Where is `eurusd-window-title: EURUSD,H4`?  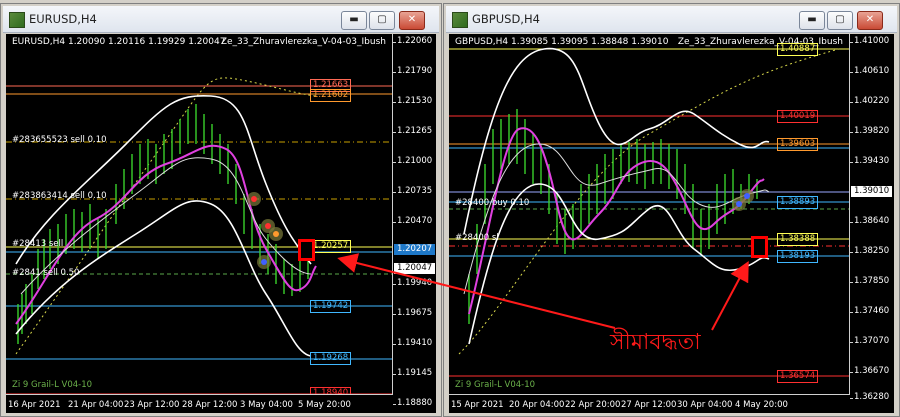 eurusd-window-title: EURUSD,H4 is located at coordinates (63, 19).